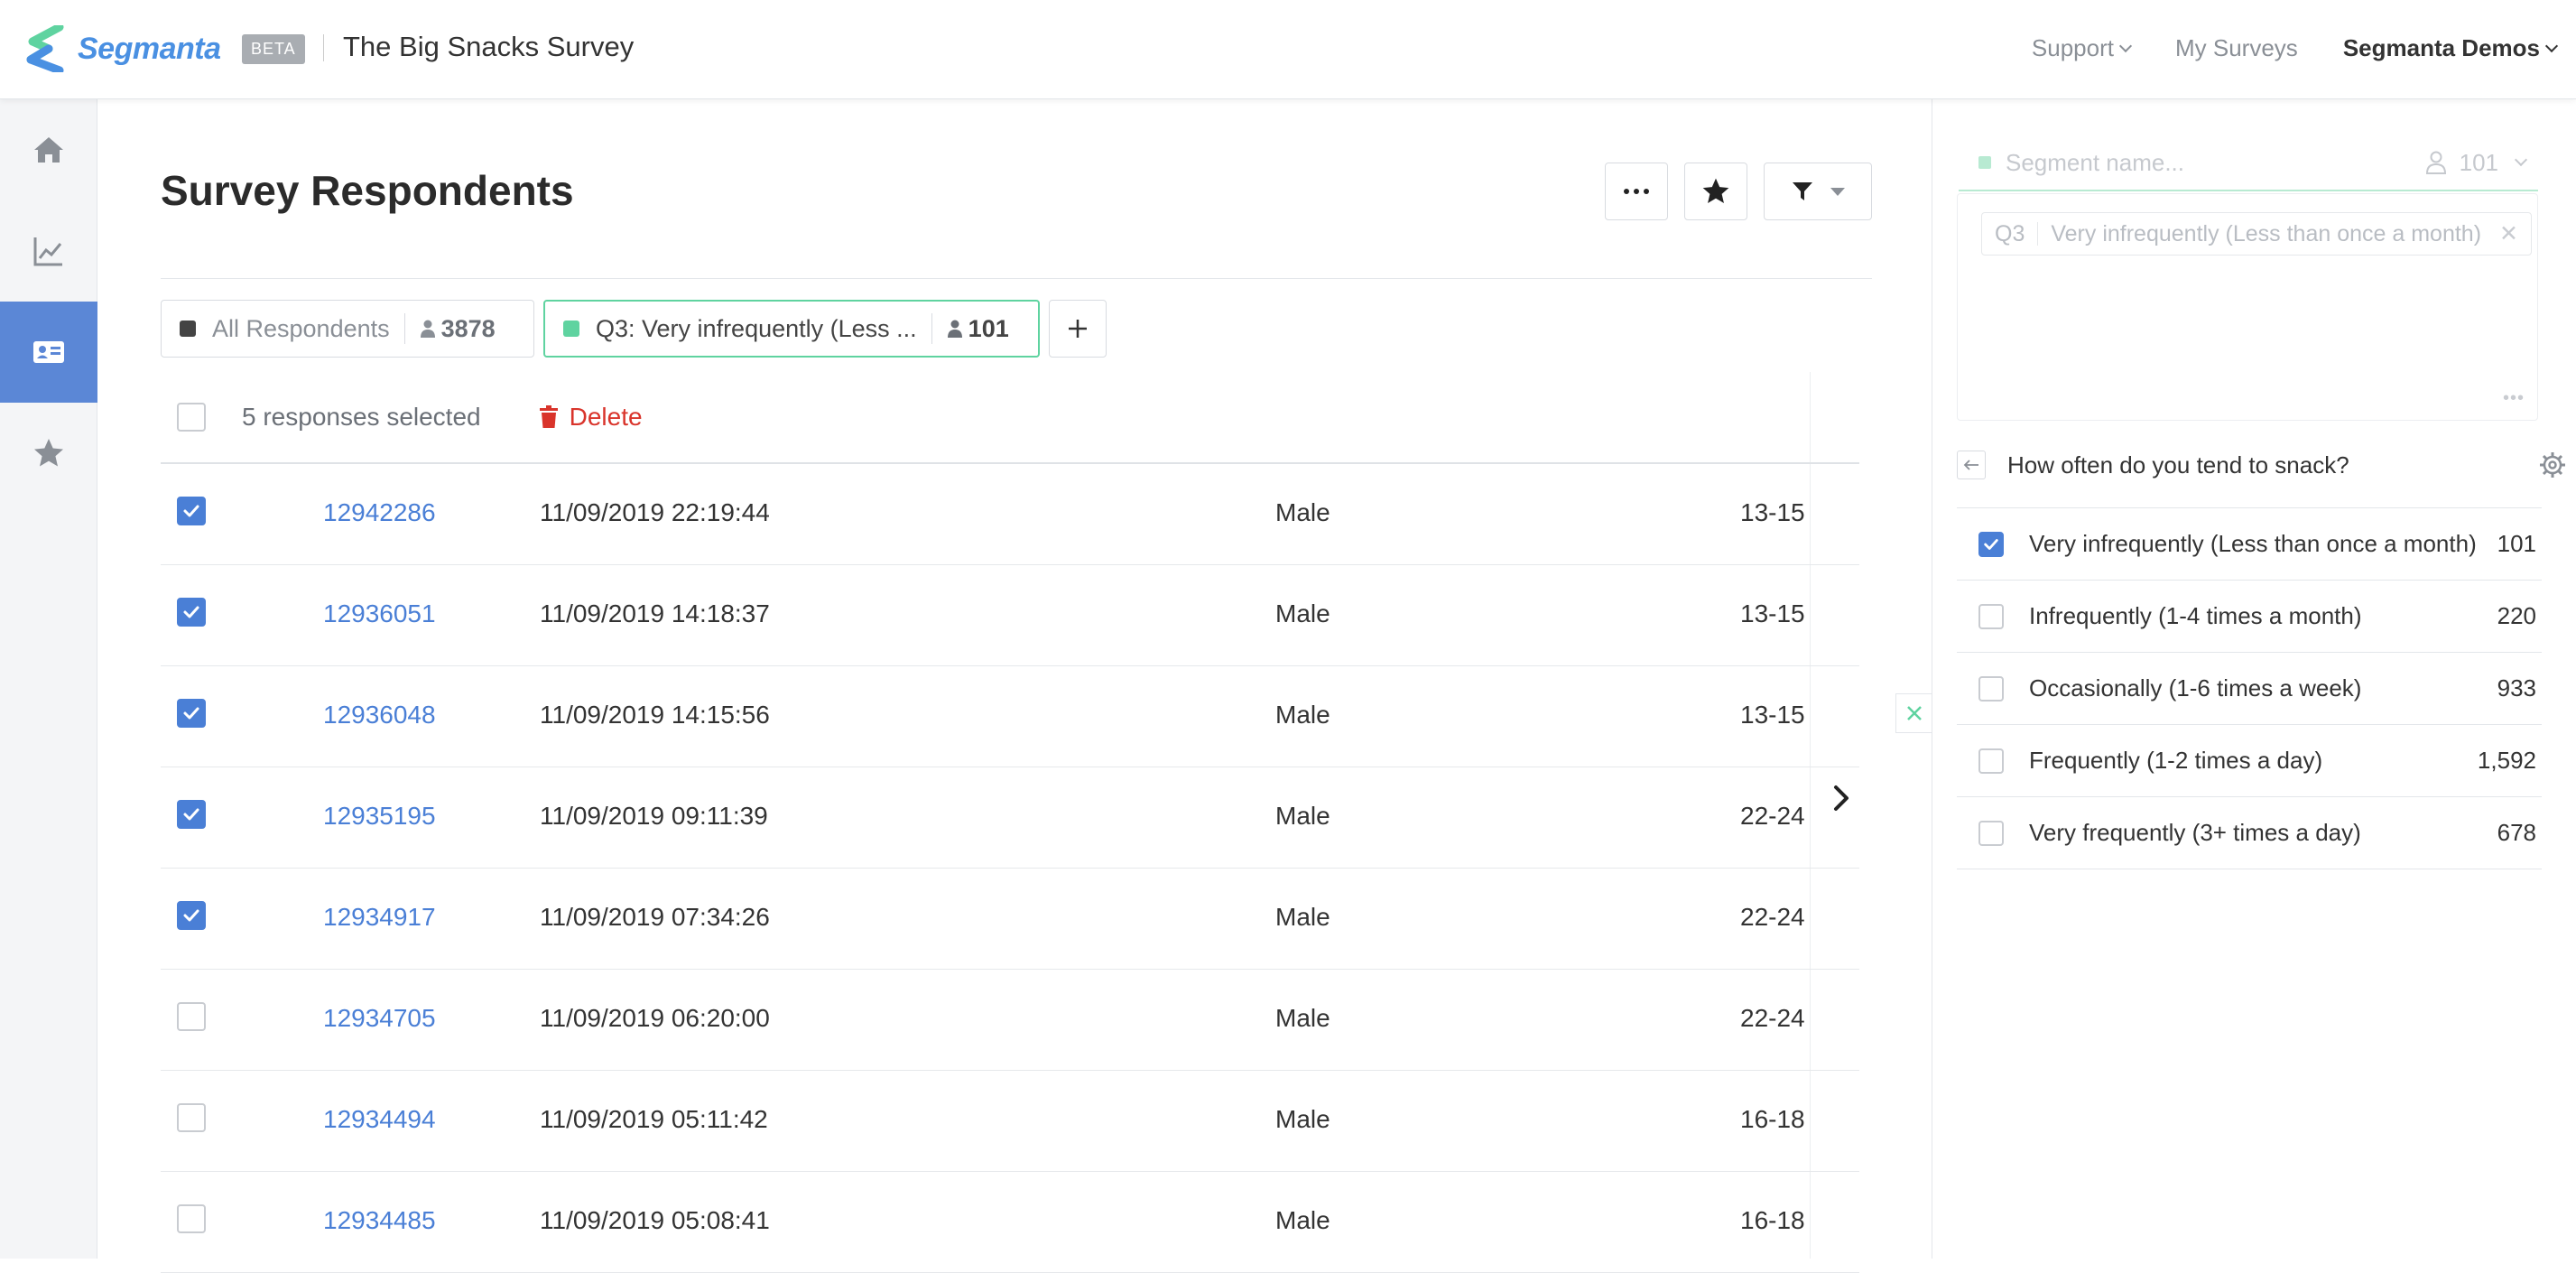 The image size is (2576, 1273). What do you see at coordinates (1010, 514) in the screenshot?
I see `table-row: 12942286 11/09/2019 22:19:44 Male 13-15` at bounding box center [1010, 514].